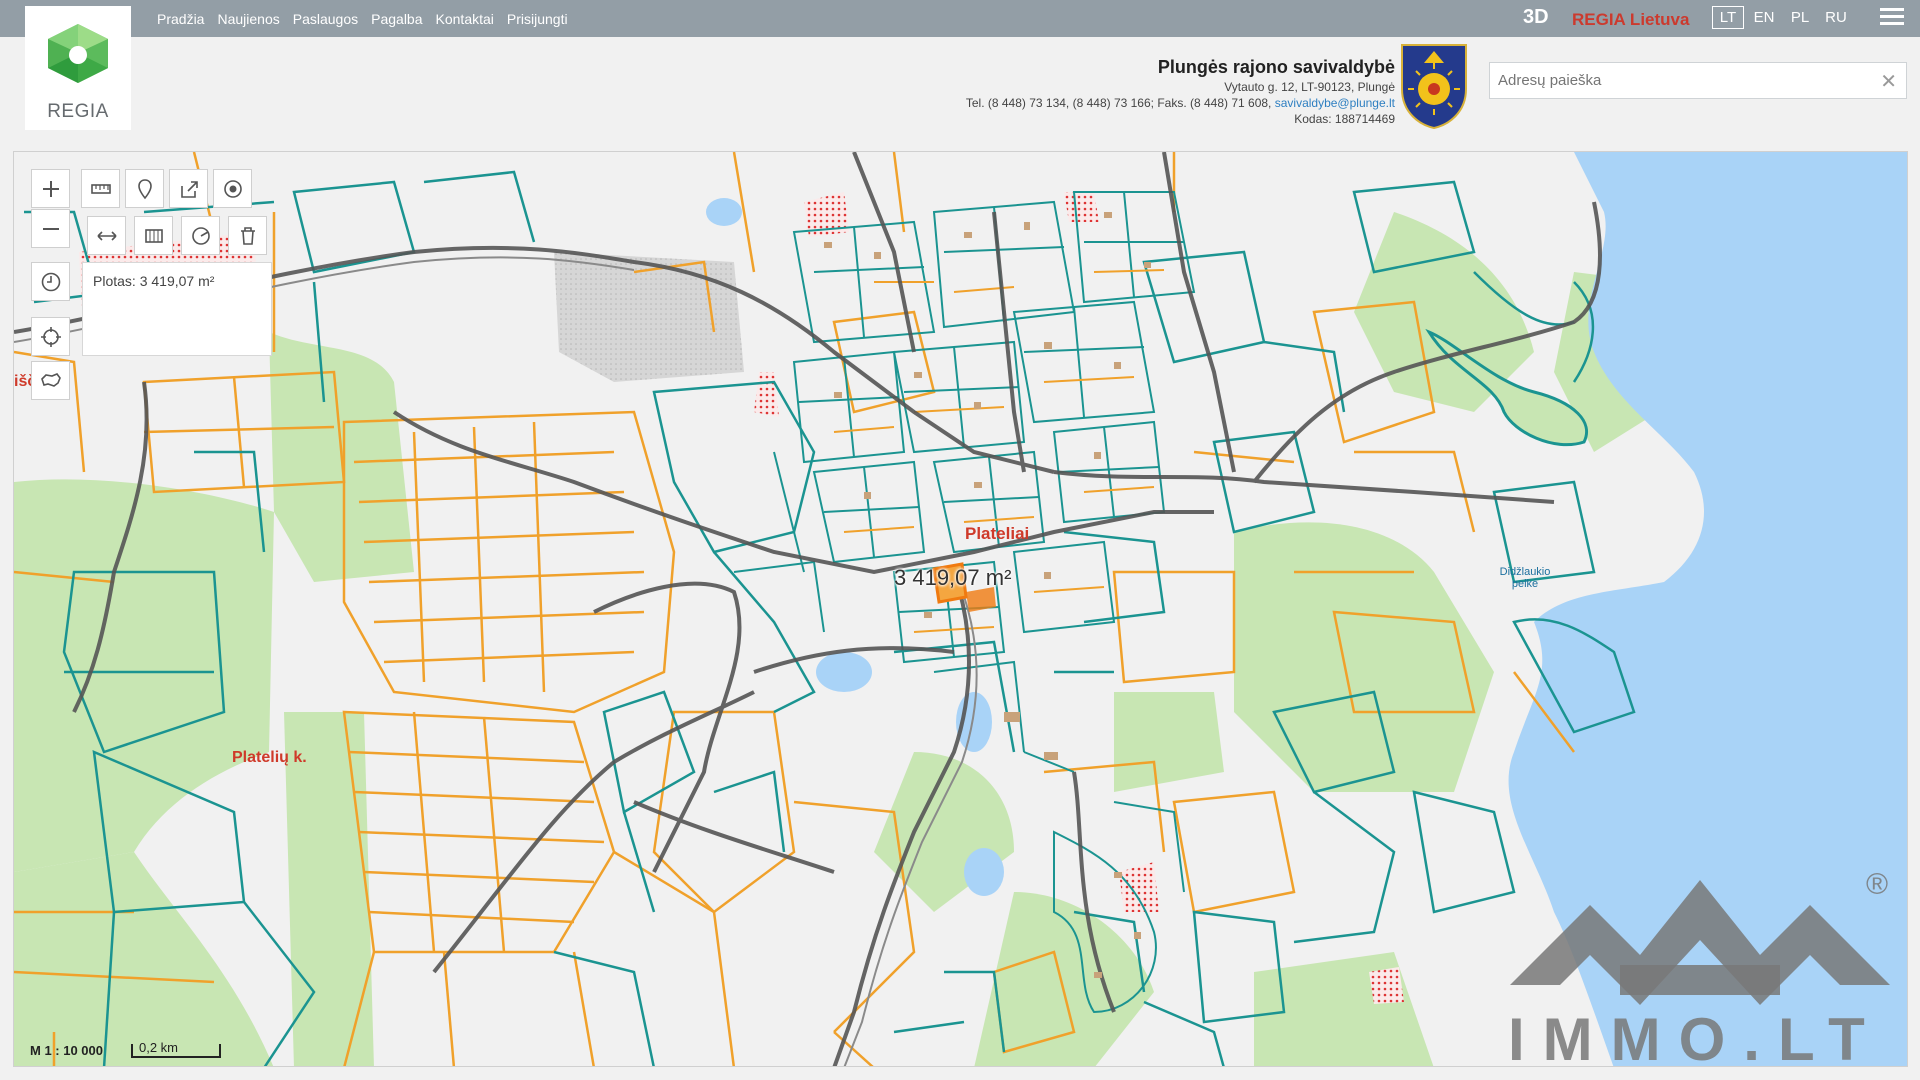  What do you see at coordinates (1276, 67) in the screenshot?
I see `municipality-name: Plungės rajono savivaldybė` at bounding box center [1276, 67].